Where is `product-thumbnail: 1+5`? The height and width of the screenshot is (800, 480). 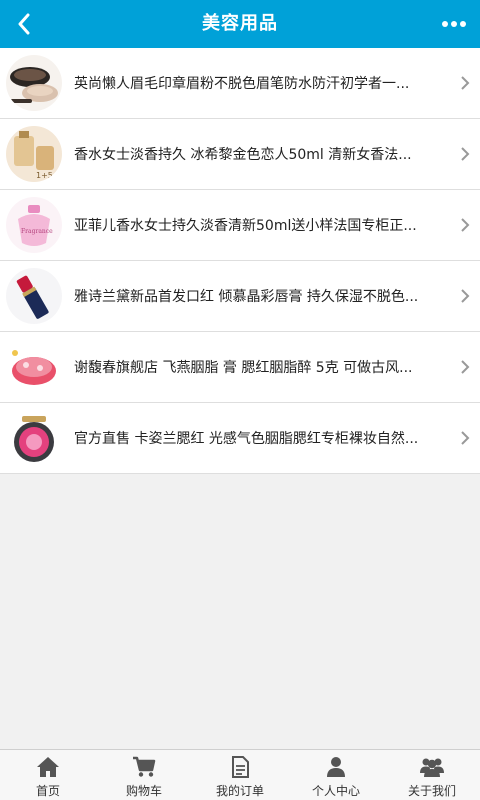
product-thumbnail: 1+5 is located at coordinates (34, 154).